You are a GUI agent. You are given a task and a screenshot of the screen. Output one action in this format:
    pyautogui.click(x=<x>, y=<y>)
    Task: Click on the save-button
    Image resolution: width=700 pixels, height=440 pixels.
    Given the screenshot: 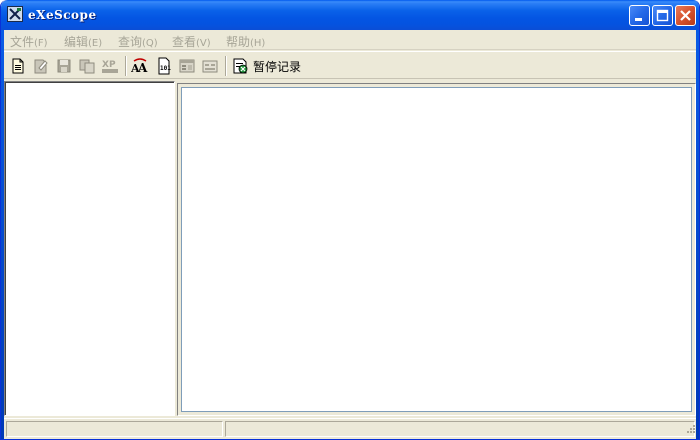 What is the action you would take?
    pyautogui.click(x=64, y=66)
    